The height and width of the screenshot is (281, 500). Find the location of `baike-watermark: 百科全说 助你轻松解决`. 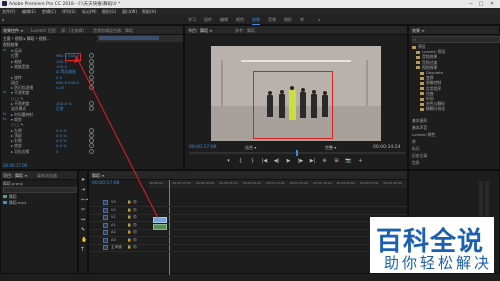

baike-watermark: 百科全说 助你轻松解决 is located at coordinates (432, 245).